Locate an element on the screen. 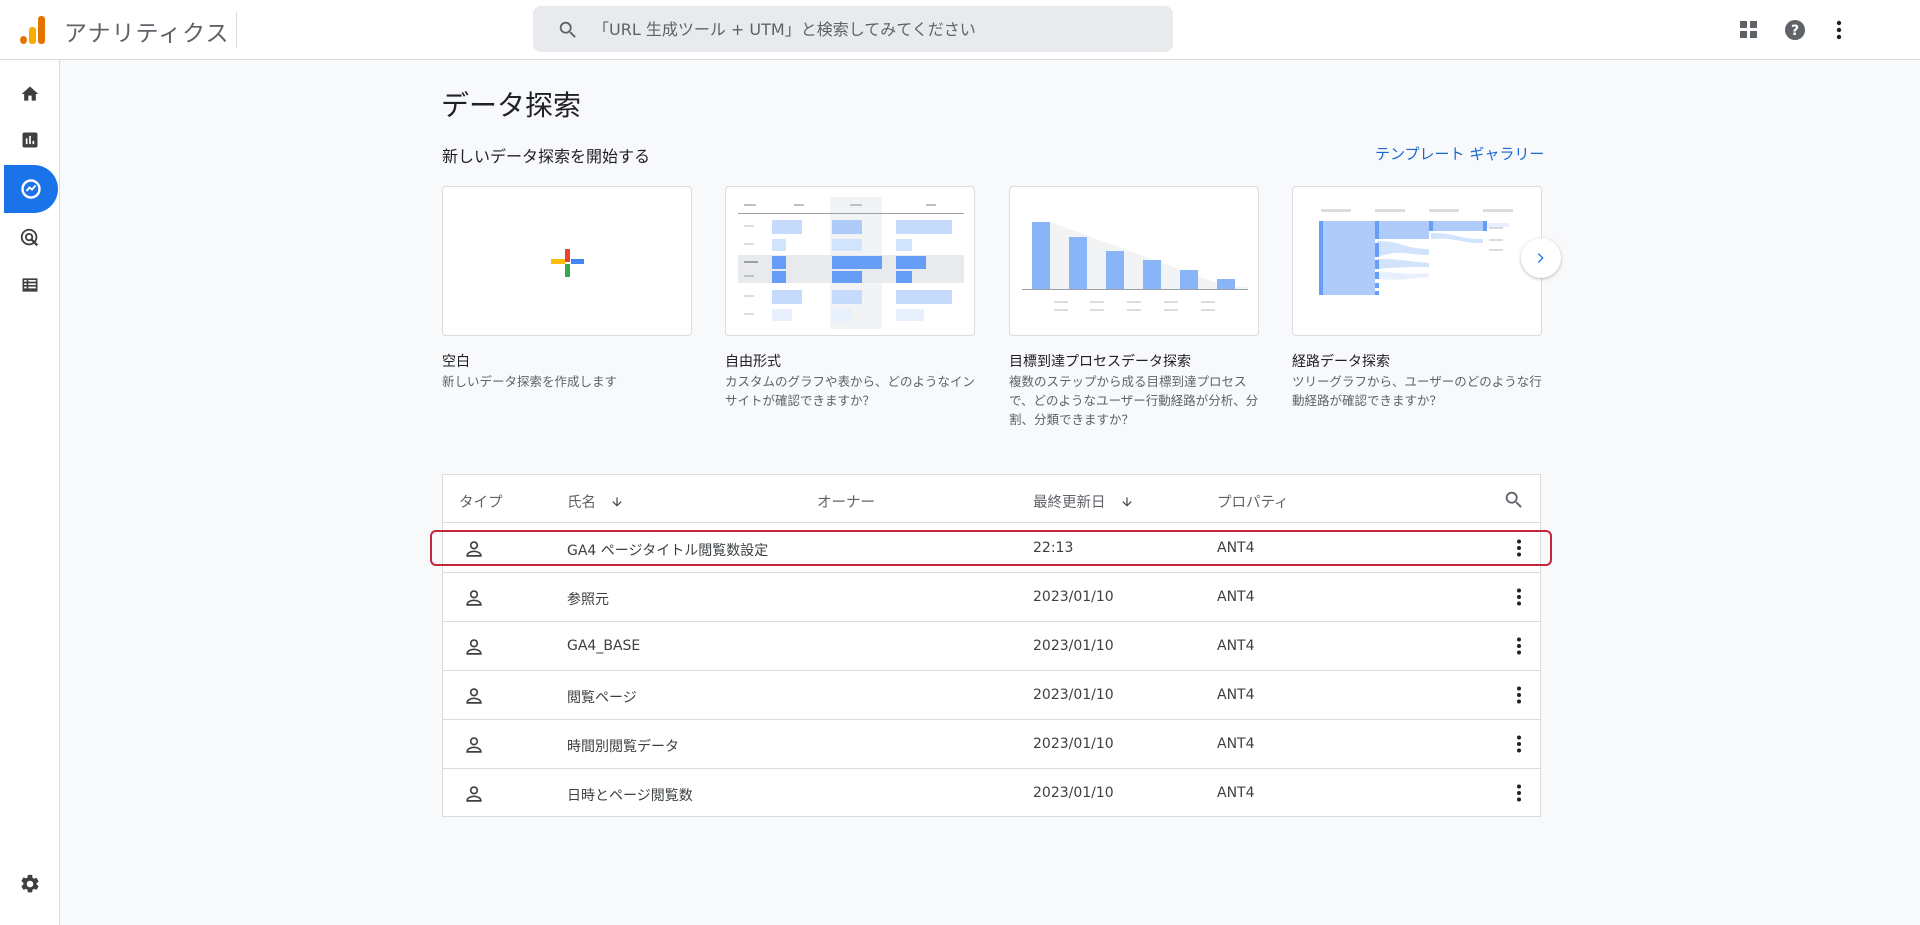  nav-explore is located at coordinates (31, 189).